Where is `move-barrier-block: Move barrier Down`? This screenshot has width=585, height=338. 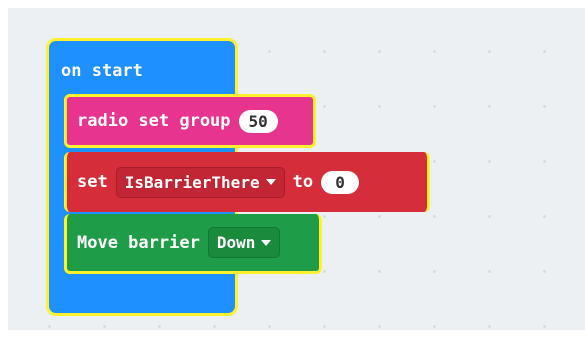
move-barrier-block: Move barrier Down is located at coordinates (193, 244).